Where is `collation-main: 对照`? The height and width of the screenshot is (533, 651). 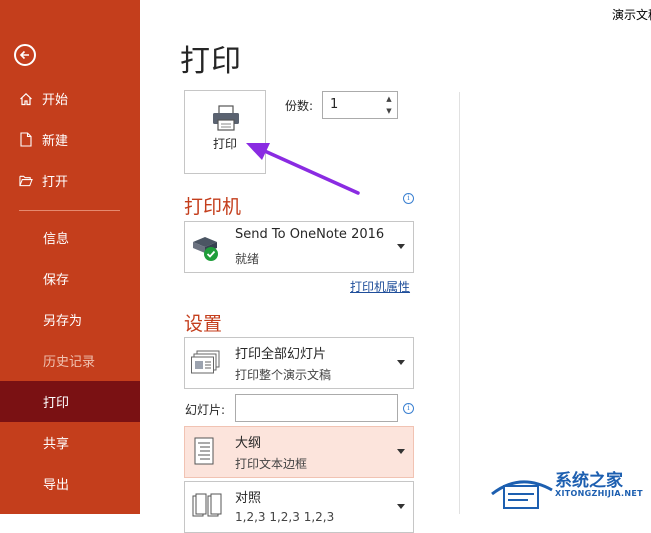
collation-main: 对照 is located at coordinates (248, 498).